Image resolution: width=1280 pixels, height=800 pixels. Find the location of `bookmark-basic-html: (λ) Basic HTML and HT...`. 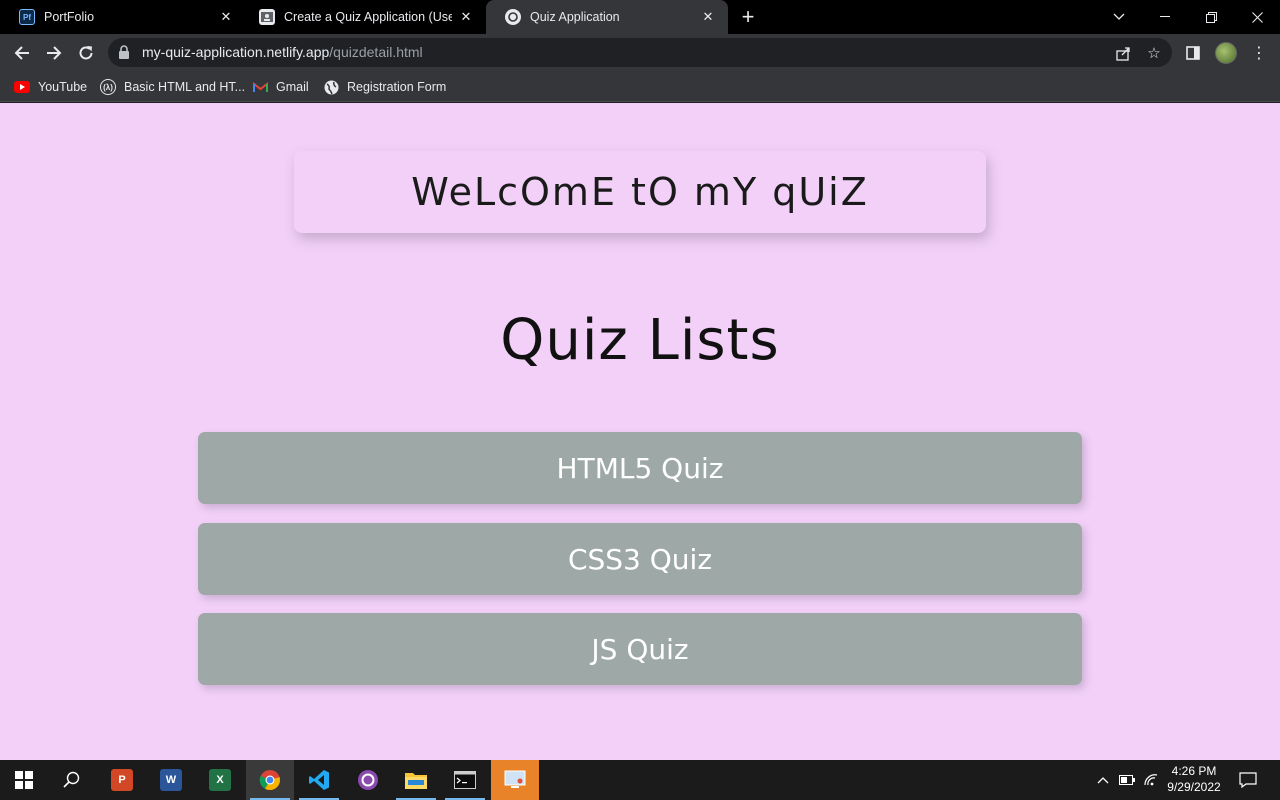

bookmark-basic-html: (λ) Basic HTML and HT... is located at coordinates (172, 87).